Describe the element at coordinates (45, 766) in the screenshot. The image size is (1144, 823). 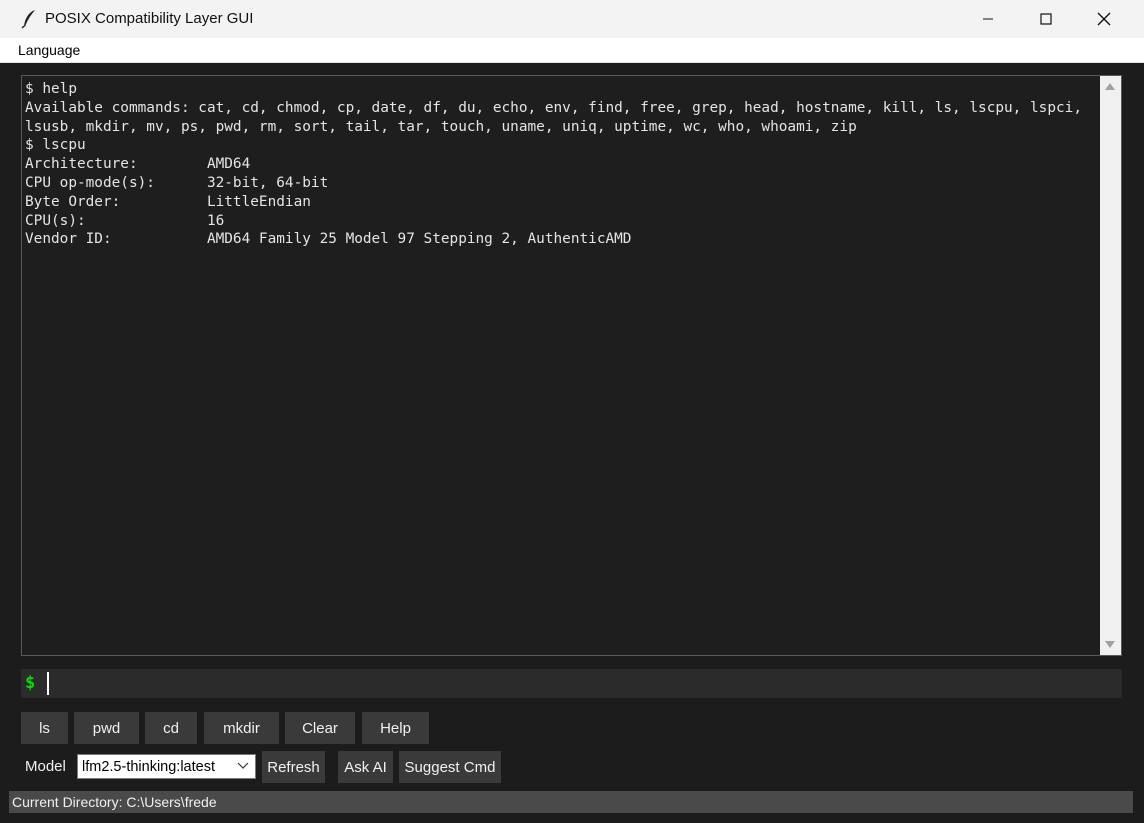
I see `model-label: Model` at that location.